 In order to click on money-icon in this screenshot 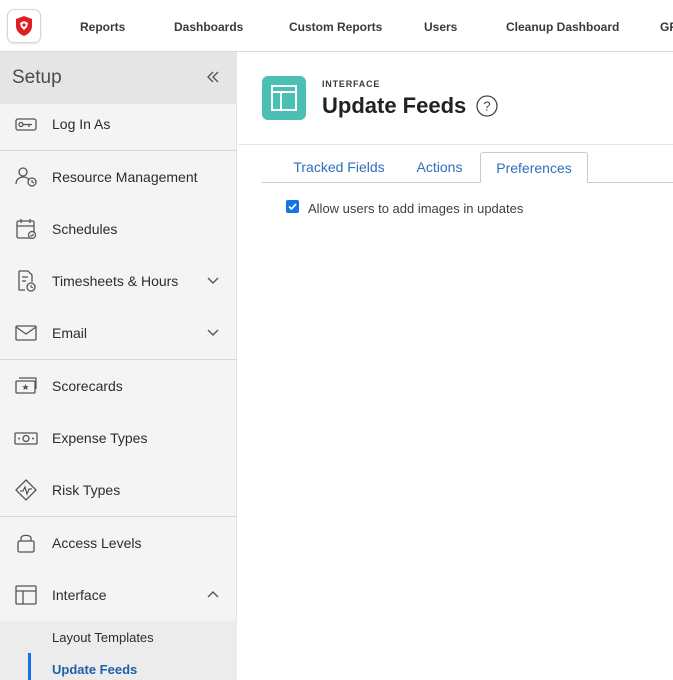, I will do `click(26, 438)`.